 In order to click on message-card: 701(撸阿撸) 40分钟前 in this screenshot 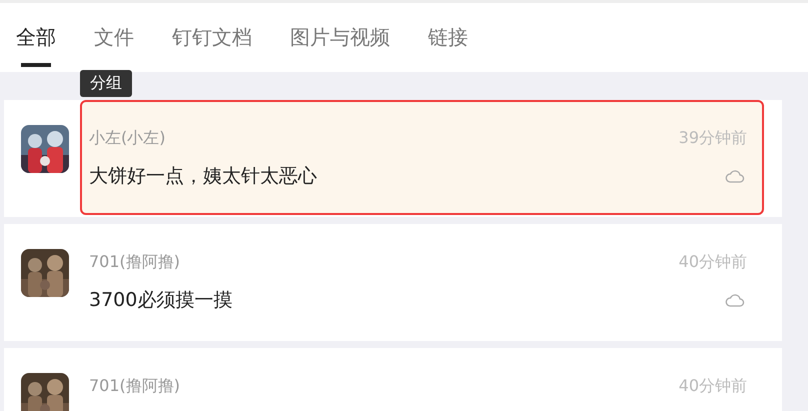, I will do `click(393, 379)`.